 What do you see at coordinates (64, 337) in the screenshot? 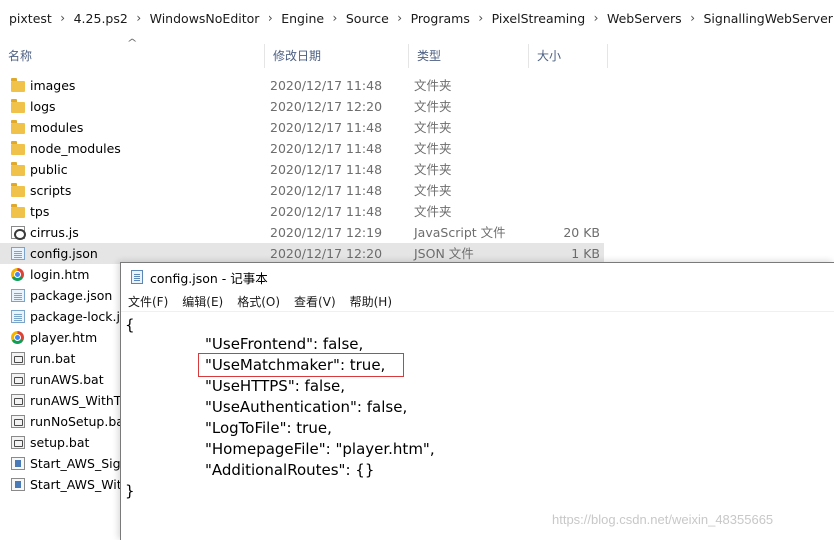
I see `file-name: player.htm` at bounding box center [64, 337].